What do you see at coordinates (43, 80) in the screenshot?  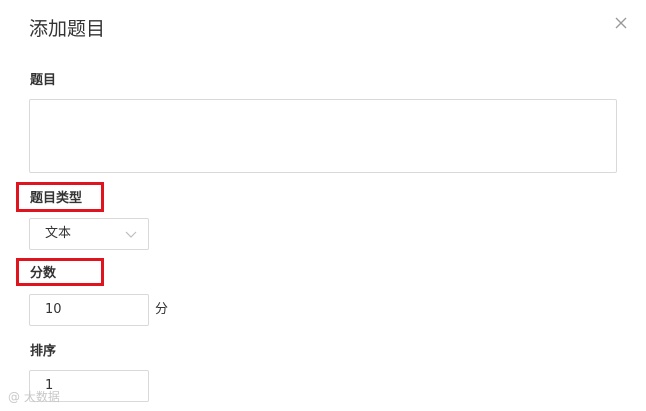 I see `question-label: 题目` at bounding box center [43, 80].